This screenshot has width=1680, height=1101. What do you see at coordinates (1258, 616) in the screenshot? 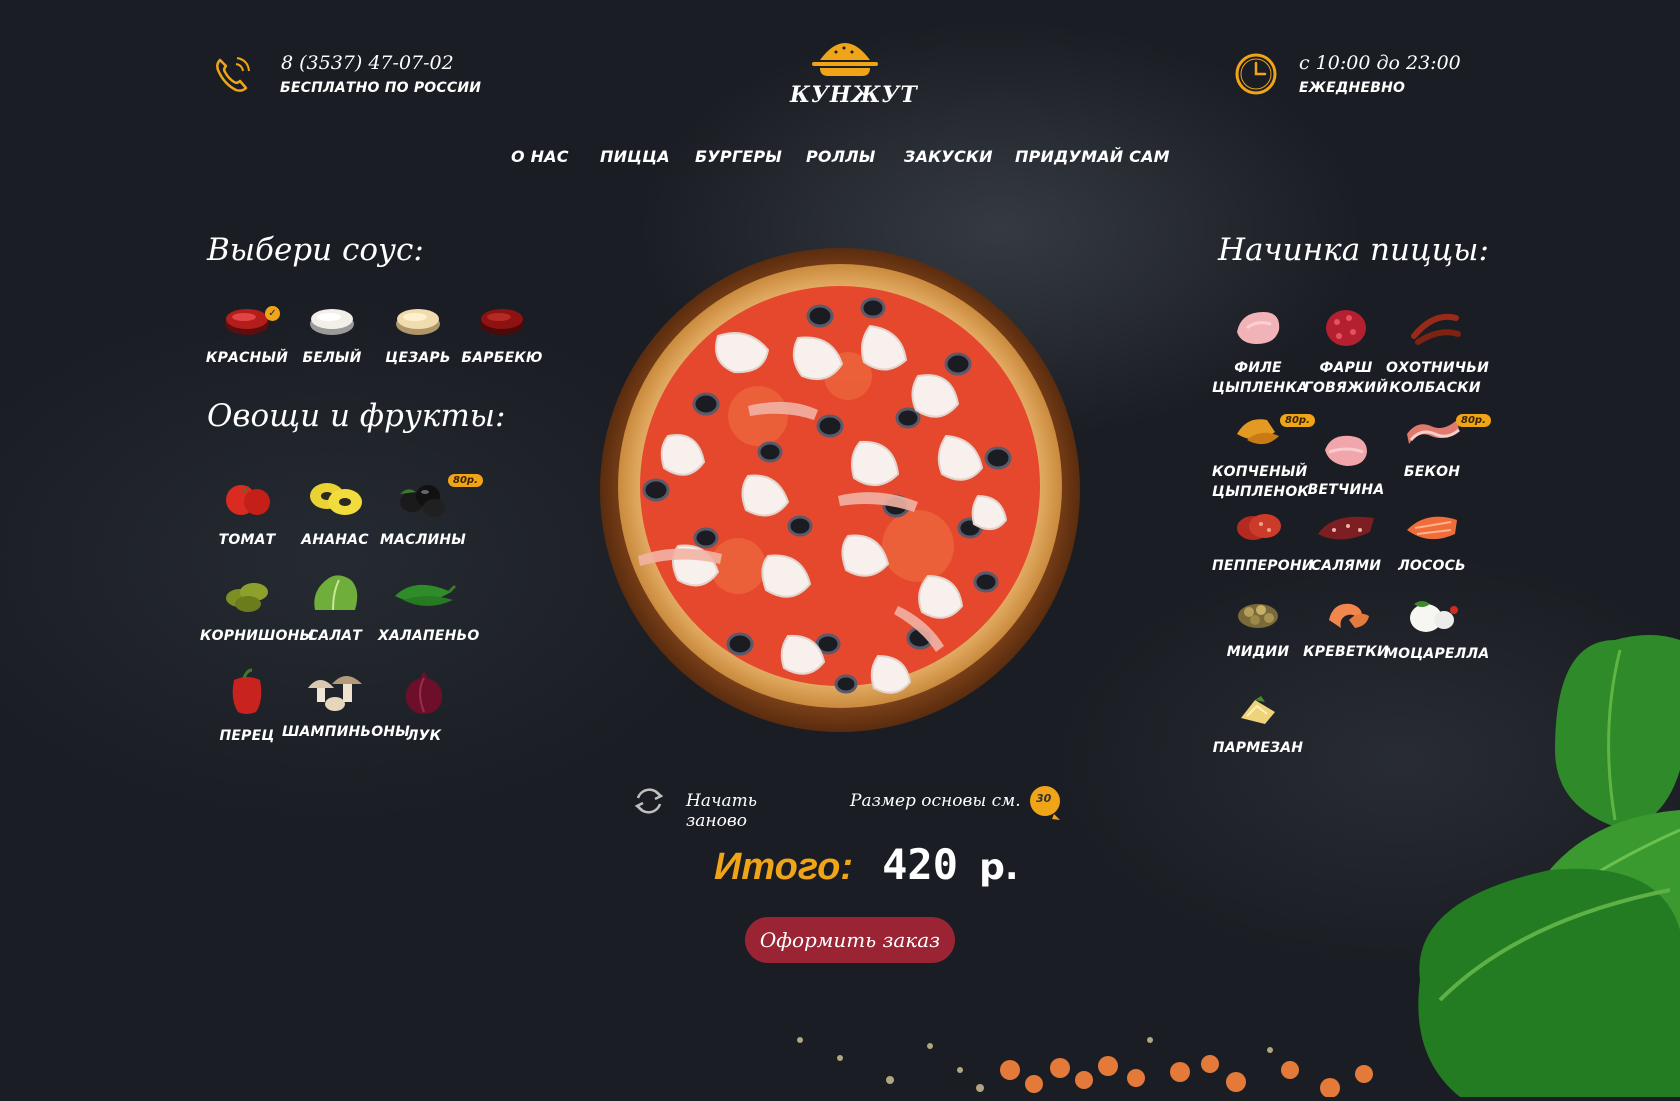
I see `mussels-icon` at bounding box center [1258, 616].